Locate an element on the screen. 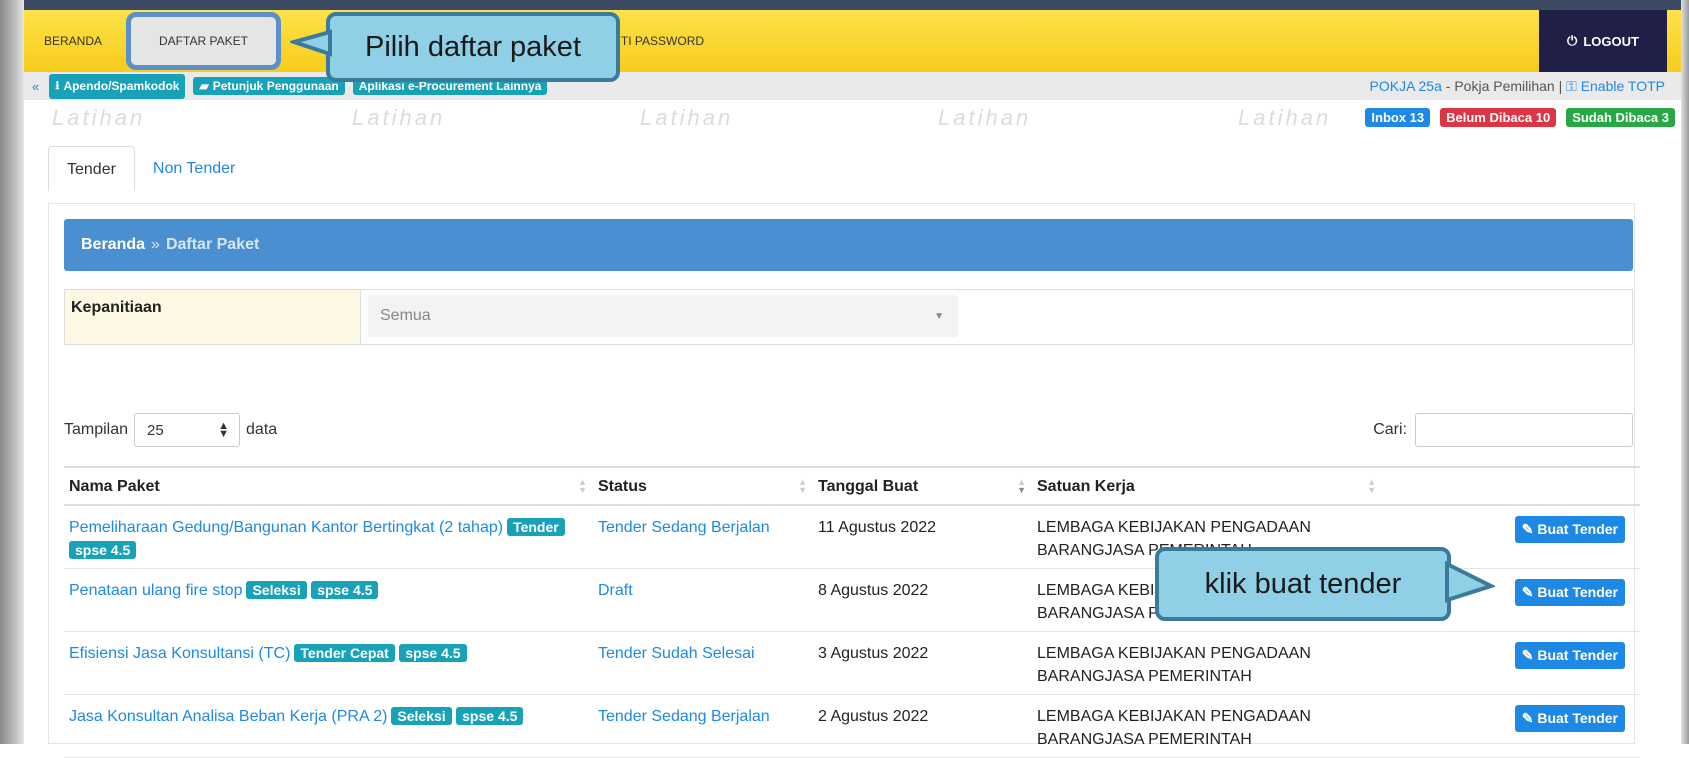 The width and height of the screenshot is (1689, 758). updown-arrows-icon: ▲ ▼ is located at coordinates (224, 430).